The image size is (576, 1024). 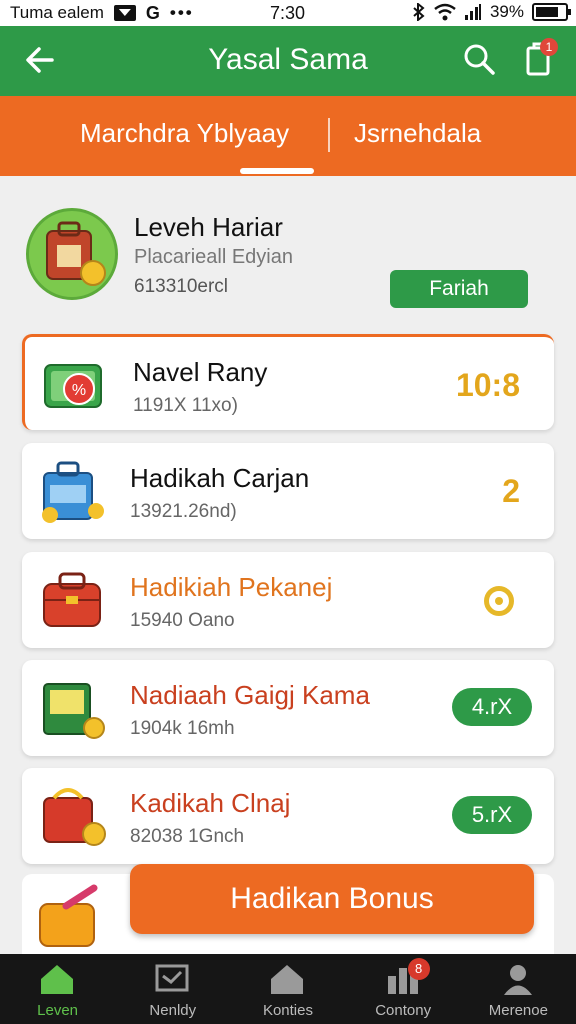 What do you see at coordinates (540, 58) in the screenshot?
I see `notification-button: 1` at bounding box center [540, 58].